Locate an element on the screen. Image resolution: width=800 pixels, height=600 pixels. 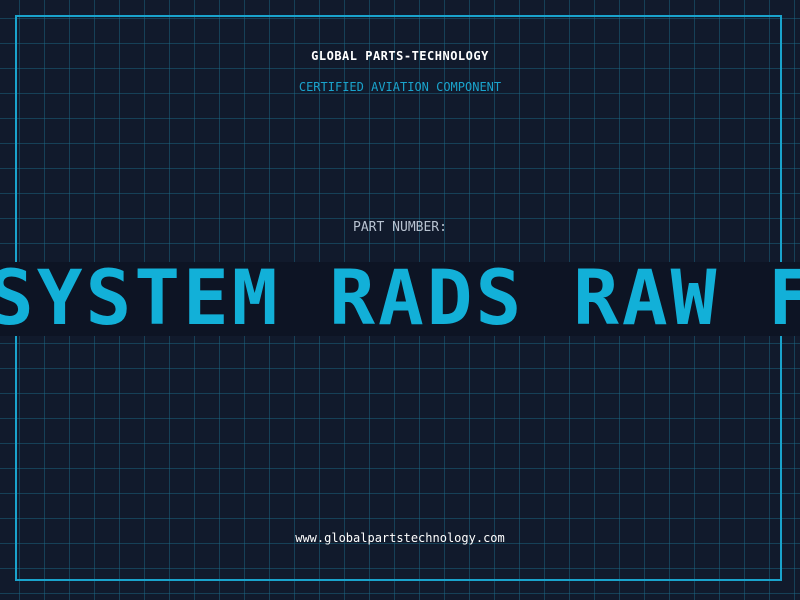
brand-tagline: CERTIFIED AVIATION COMPONENT is located at coordinates (400, 87).